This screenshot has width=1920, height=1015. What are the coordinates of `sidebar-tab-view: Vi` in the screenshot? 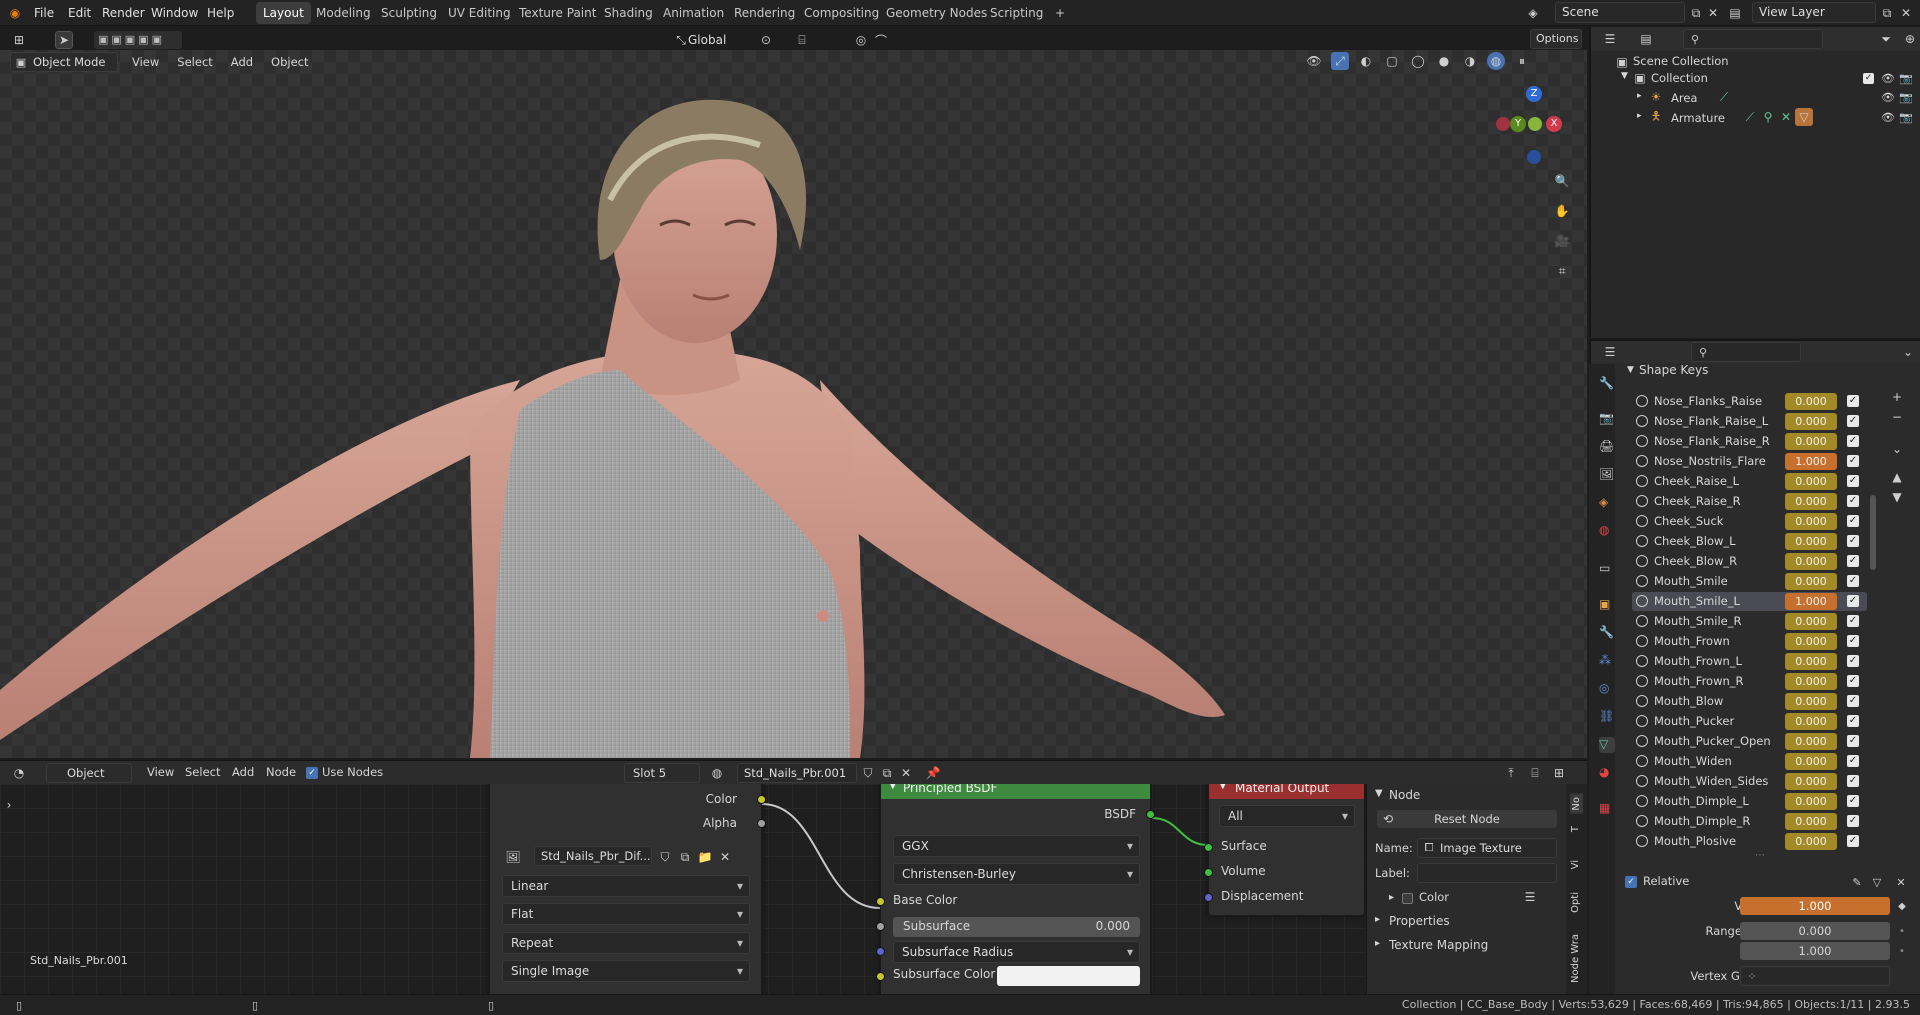 It's located at (1575, 864).